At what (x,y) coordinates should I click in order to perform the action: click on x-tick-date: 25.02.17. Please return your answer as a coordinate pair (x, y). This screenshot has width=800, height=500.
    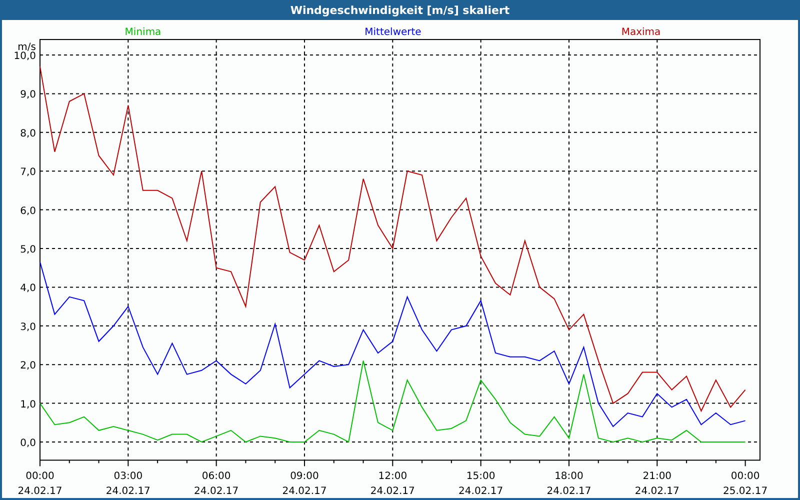
    Looking at the image, I should click on (745, 491).